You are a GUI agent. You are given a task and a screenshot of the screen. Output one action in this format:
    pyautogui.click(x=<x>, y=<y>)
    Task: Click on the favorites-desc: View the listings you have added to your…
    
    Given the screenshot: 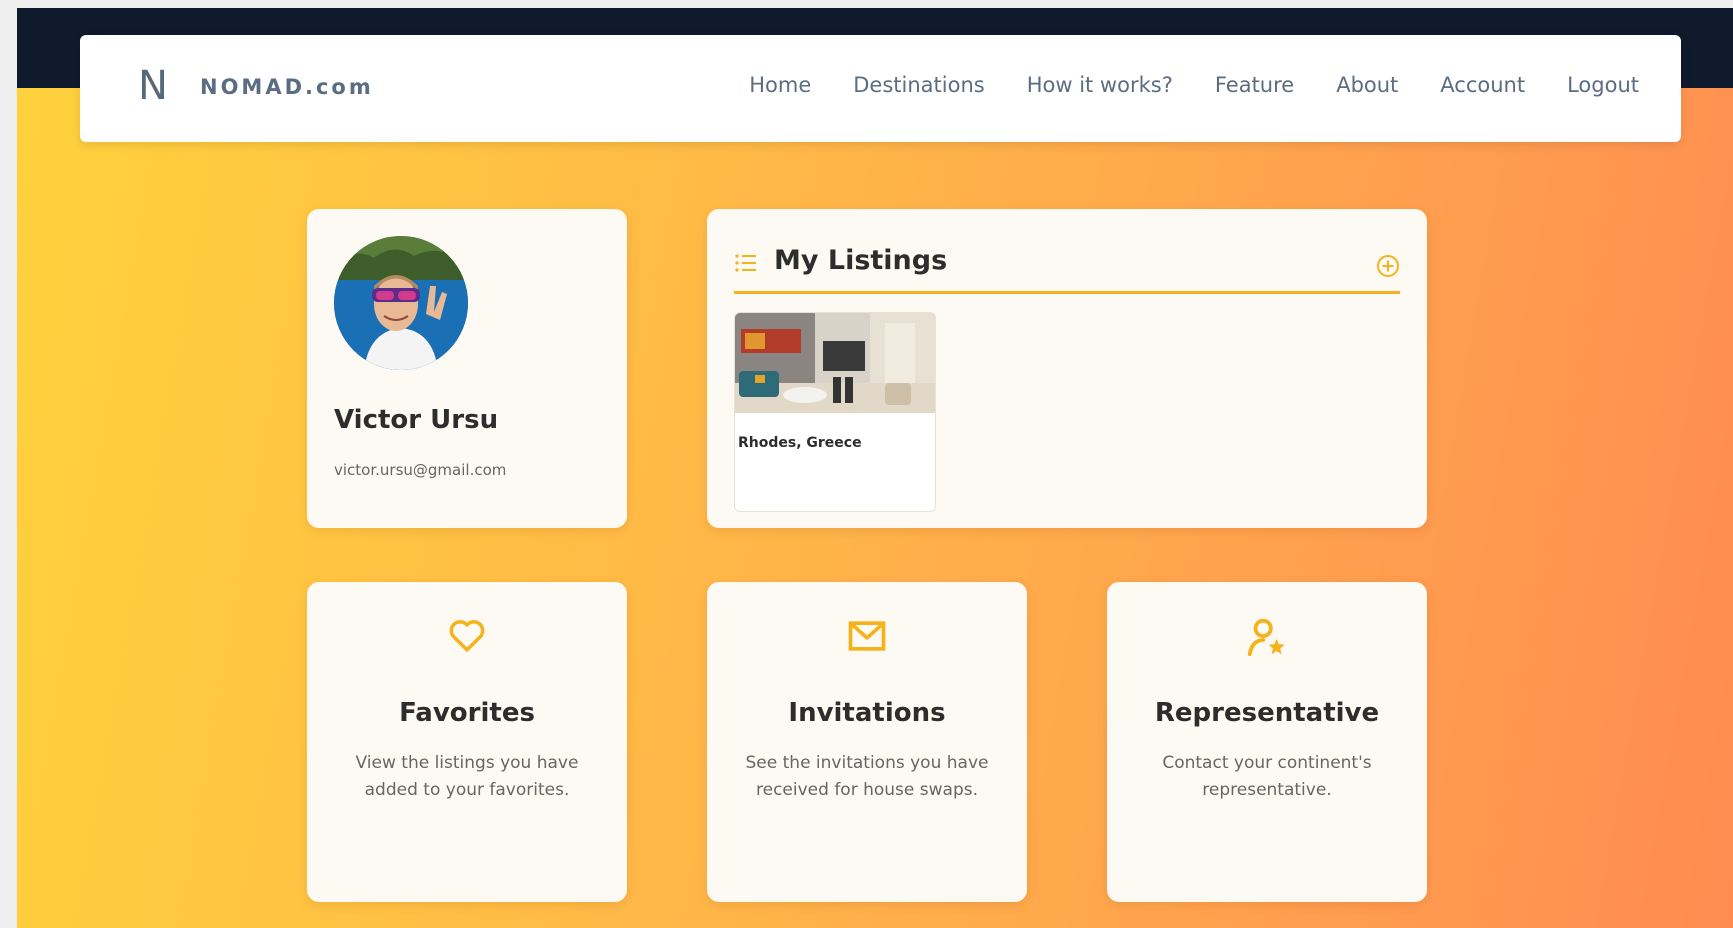 What is the action you would take?
    pyautogui.click(x=467, y=776)
    